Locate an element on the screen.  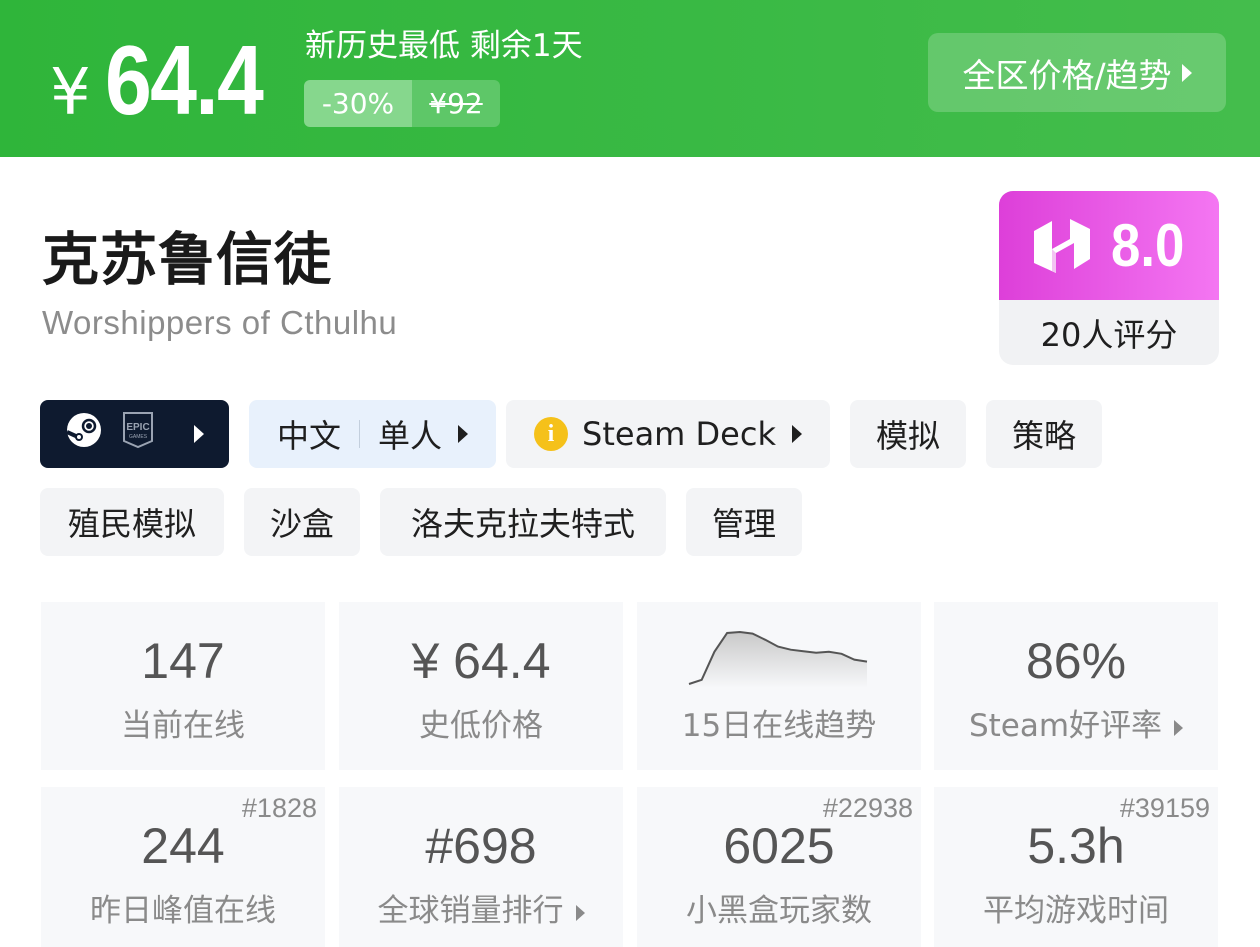
stat-value: 5.3h is located at coordinates (1076, 846).